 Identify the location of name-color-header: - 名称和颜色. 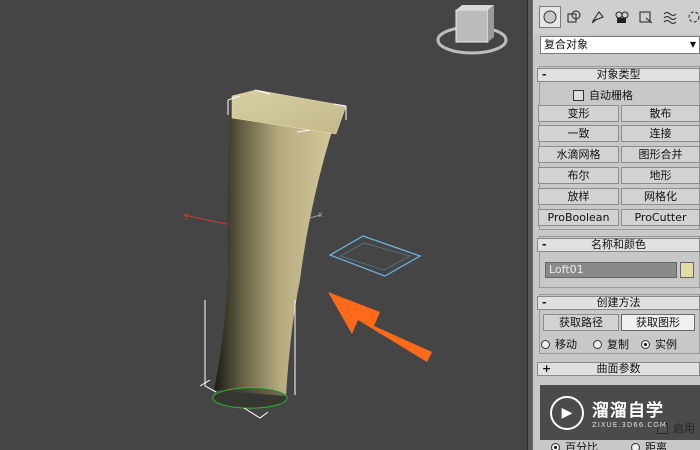
(618, 245).